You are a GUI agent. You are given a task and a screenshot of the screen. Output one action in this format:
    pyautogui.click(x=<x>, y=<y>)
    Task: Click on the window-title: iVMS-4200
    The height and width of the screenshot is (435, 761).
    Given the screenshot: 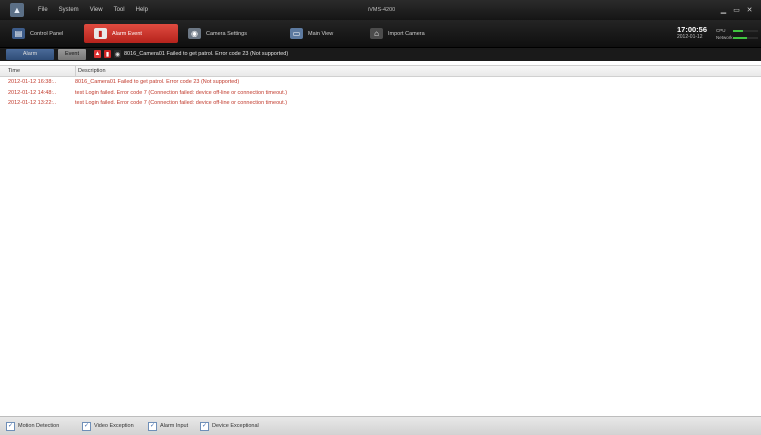 What is the action you would take?
    pyautogui.click(x=382, y=10)
    